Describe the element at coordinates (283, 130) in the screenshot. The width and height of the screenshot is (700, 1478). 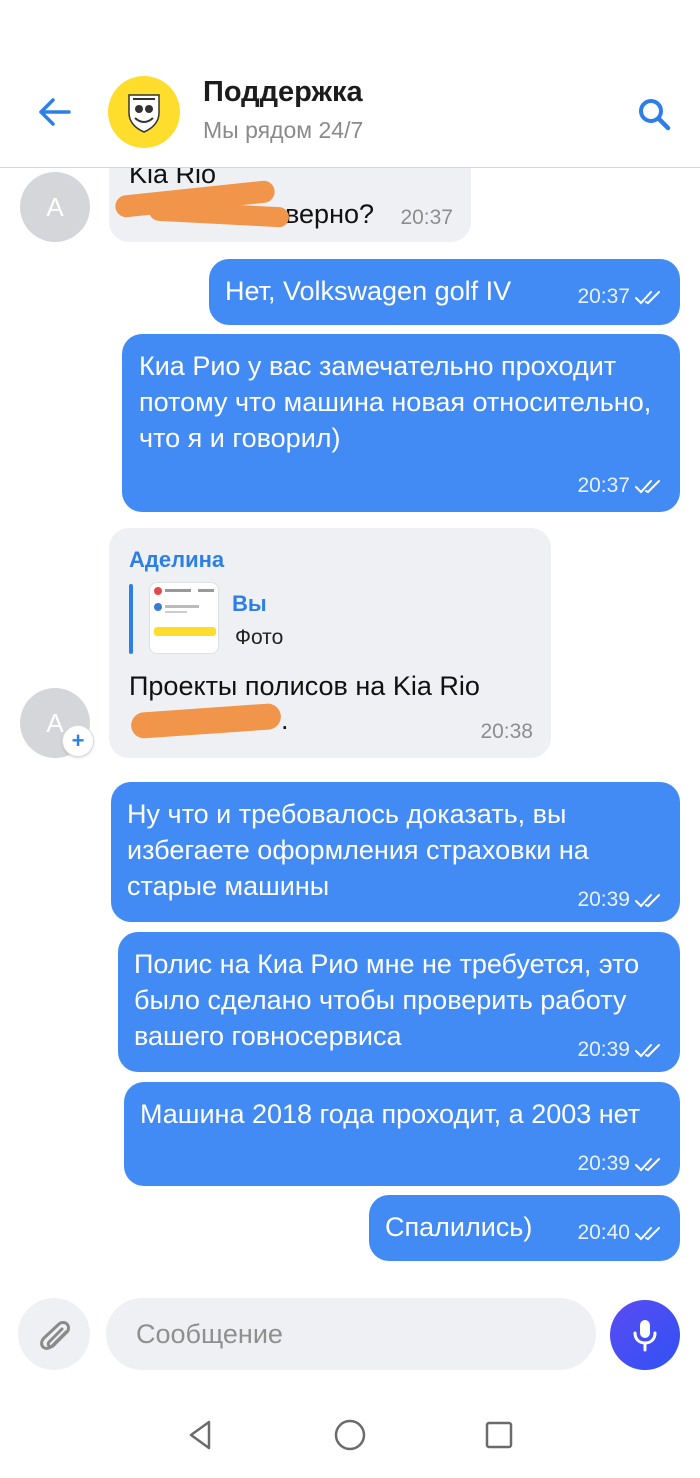
I see `chat-subtitle: Мы рядом 24/7` at that location.